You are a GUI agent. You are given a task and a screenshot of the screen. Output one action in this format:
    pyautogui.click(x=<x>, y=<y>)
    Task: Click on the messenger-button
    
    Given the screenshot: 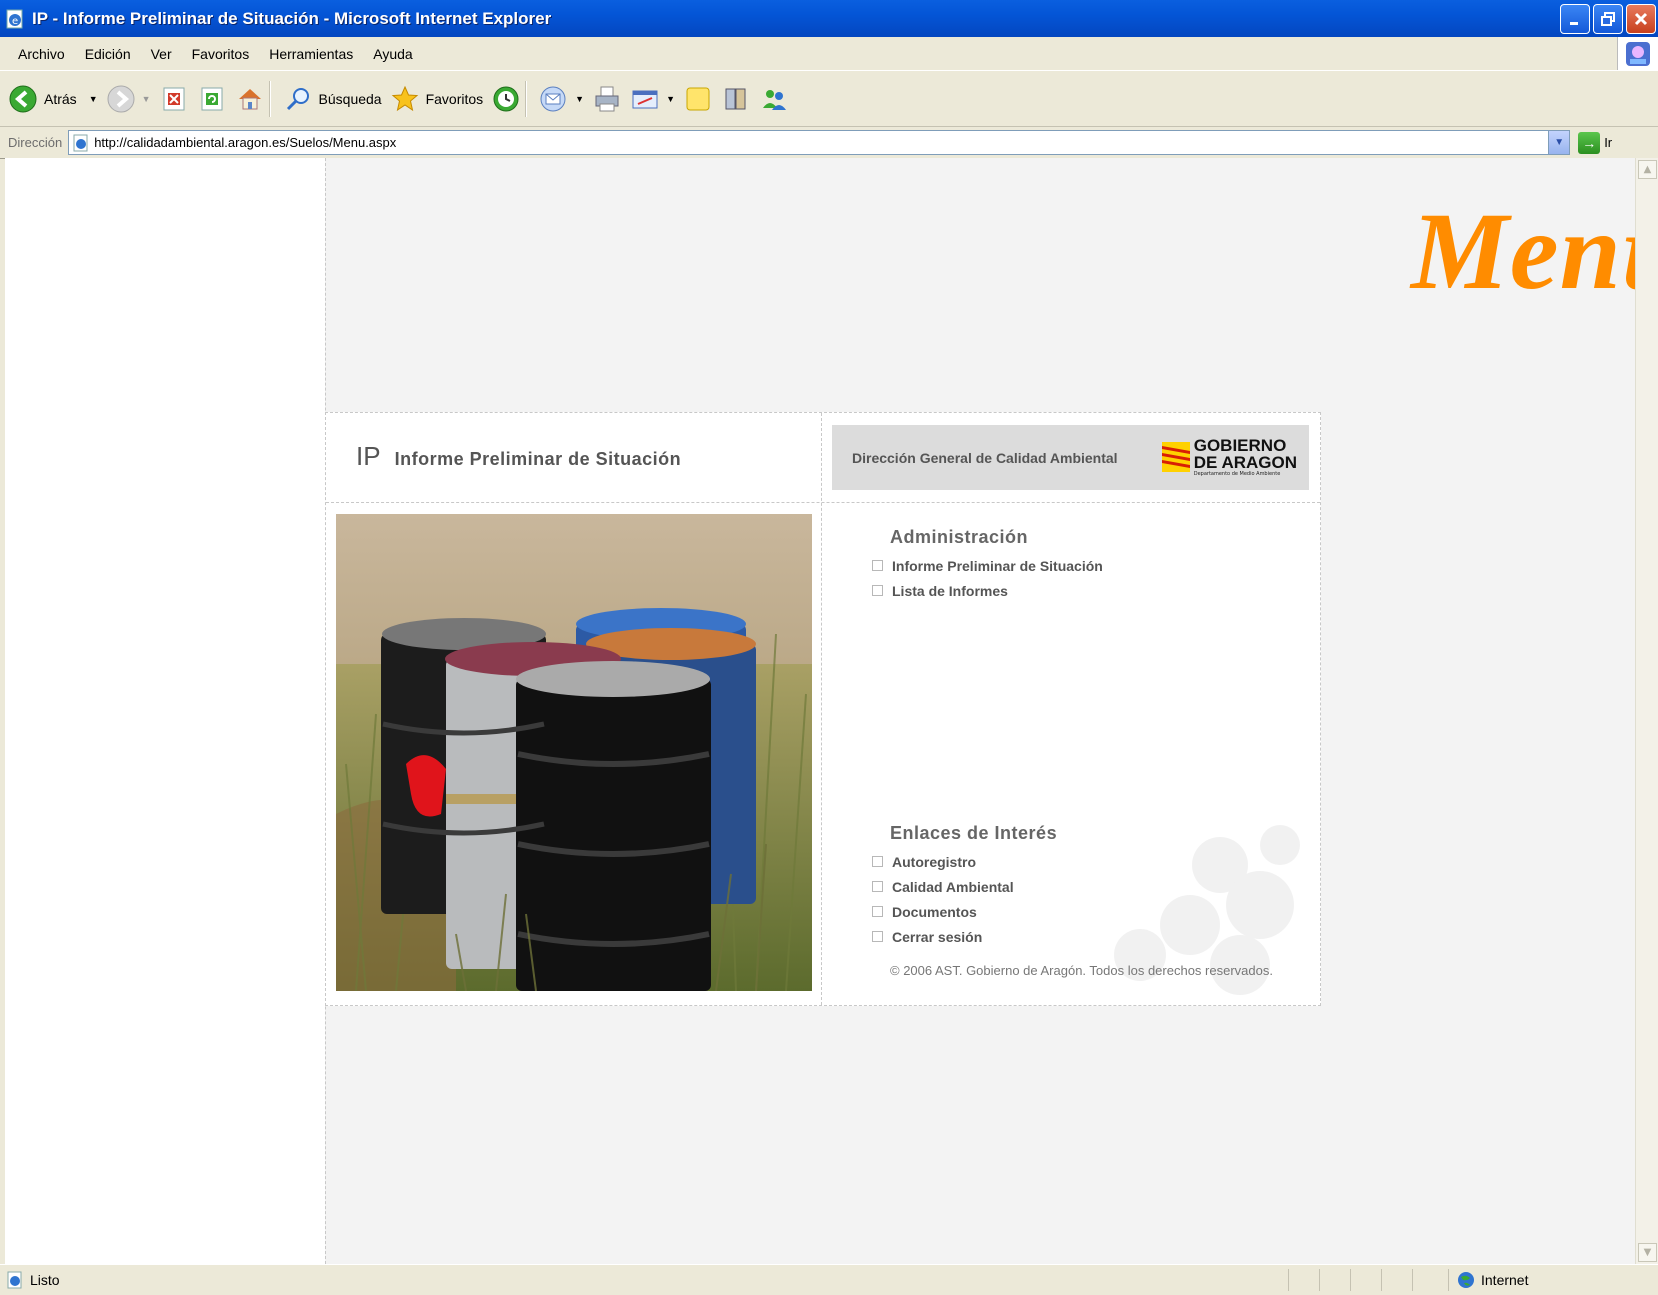 What is the action you would take?
    pyautogui.click(x=774, y=99)
    